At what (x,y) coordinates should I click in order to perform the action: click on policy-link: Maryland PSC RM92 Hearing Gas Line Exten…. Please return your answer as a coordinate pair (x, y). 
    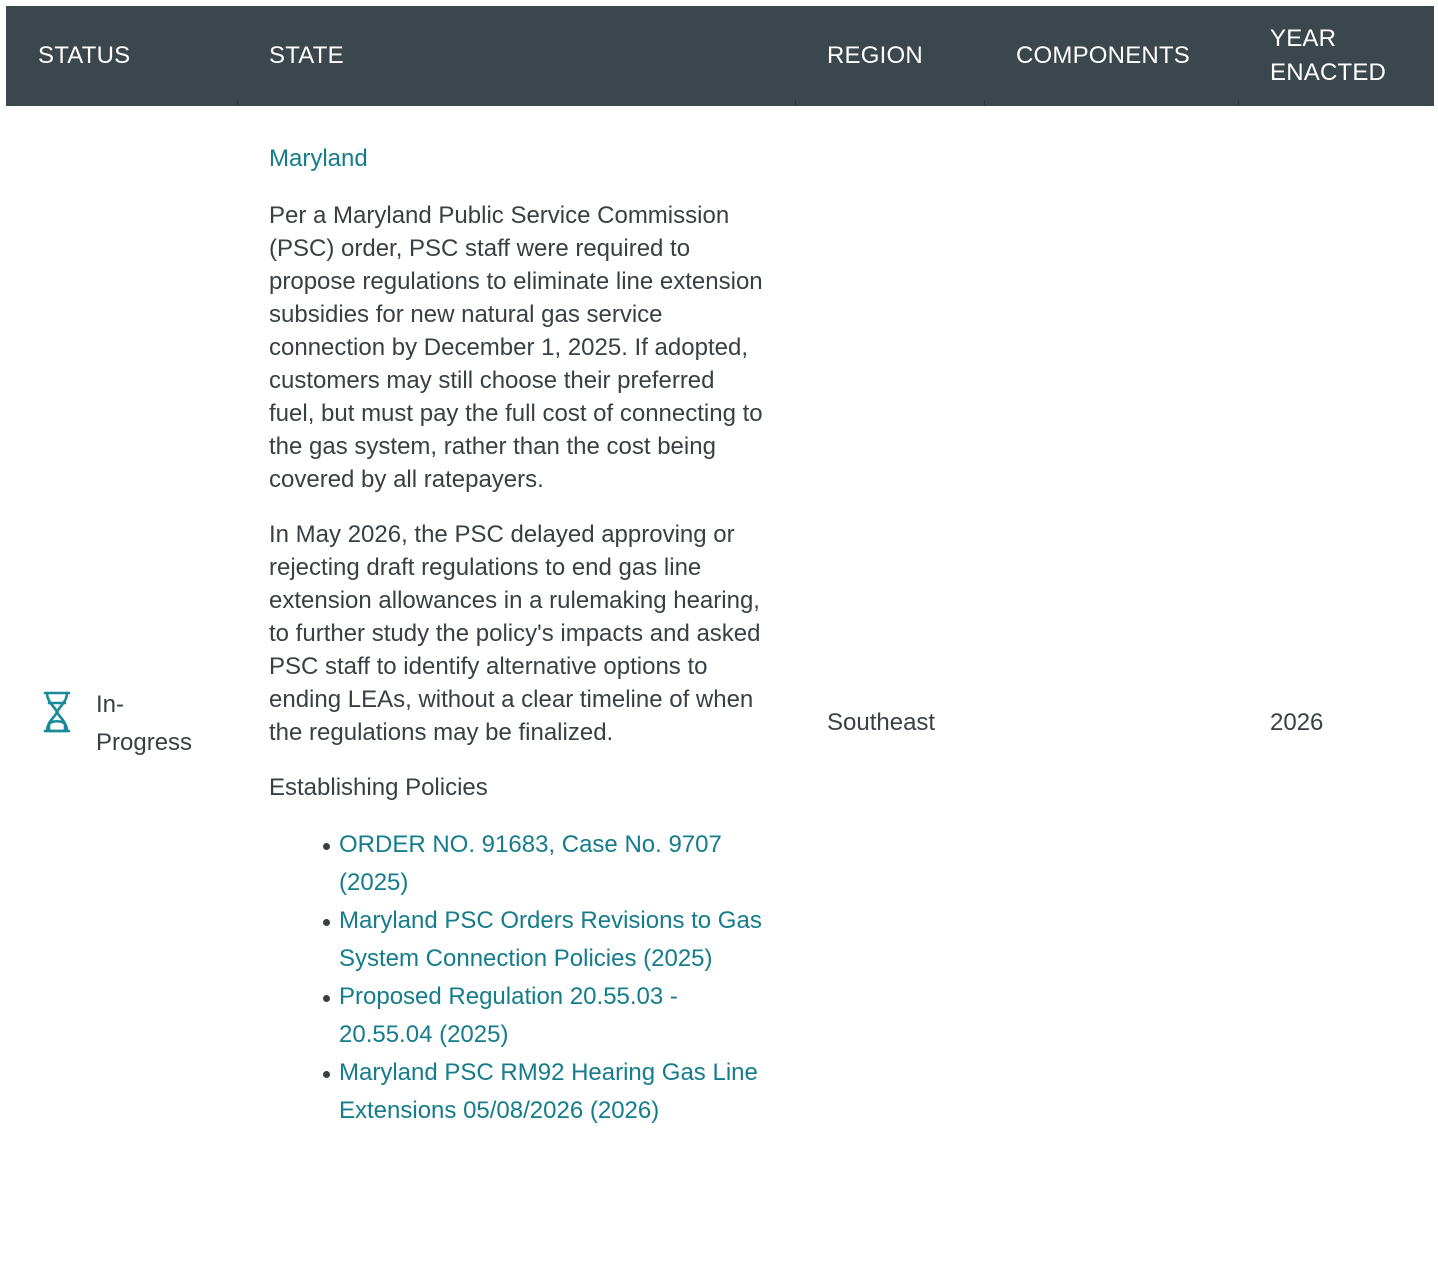
    Looking at the image, I should click on (548, 1091).